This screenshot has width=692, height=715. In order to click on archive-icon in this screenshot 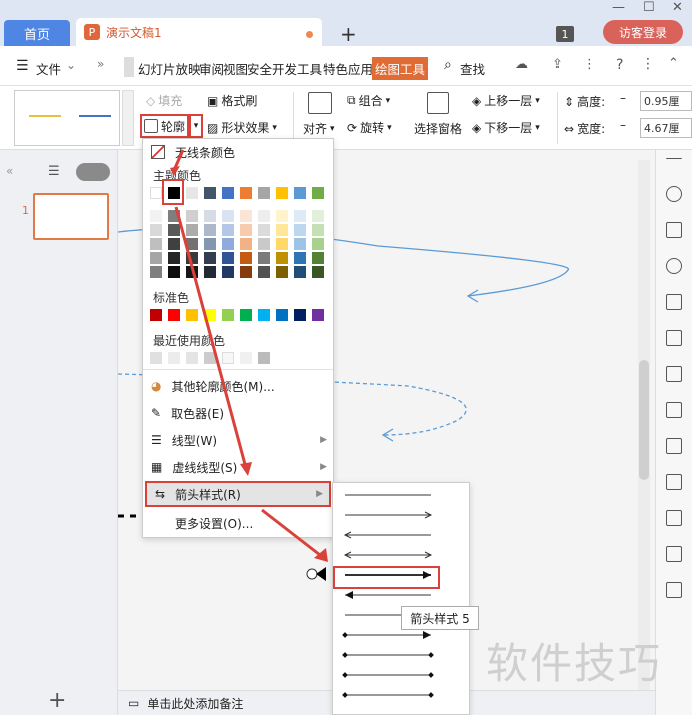, I will do `click(674, 554)`.